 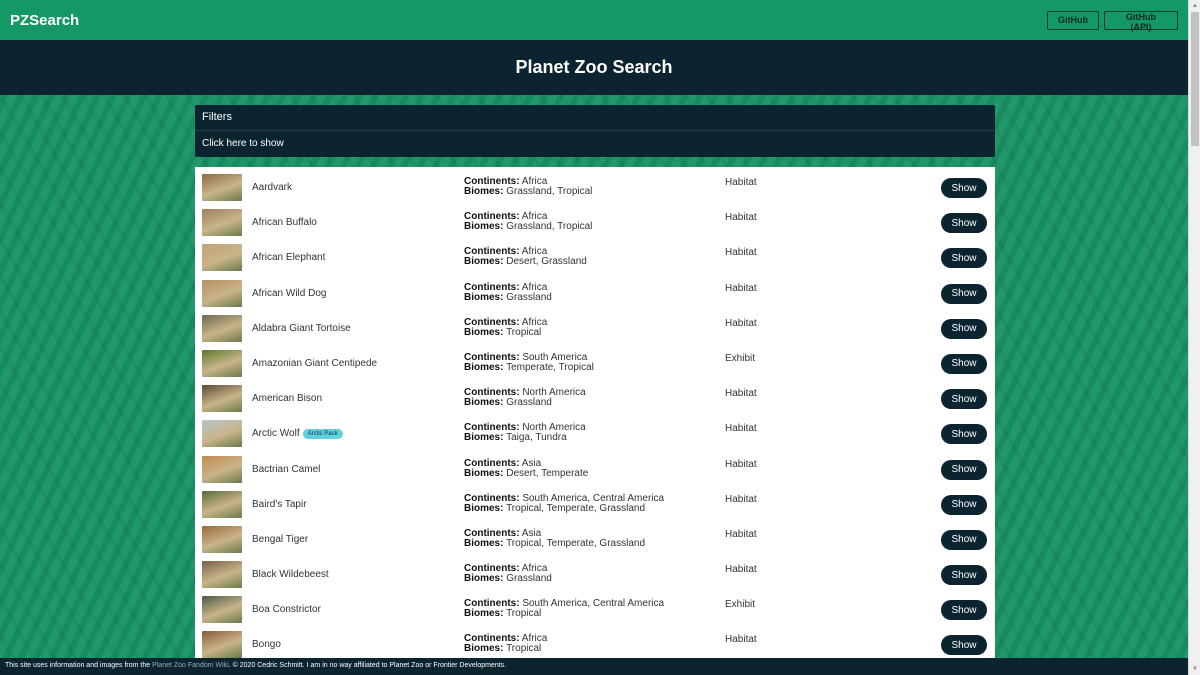 What do you see at coordinates (272, 187) in the screenshot?
I see `animal-name: Aardvark` at bounding box center [272, 187].